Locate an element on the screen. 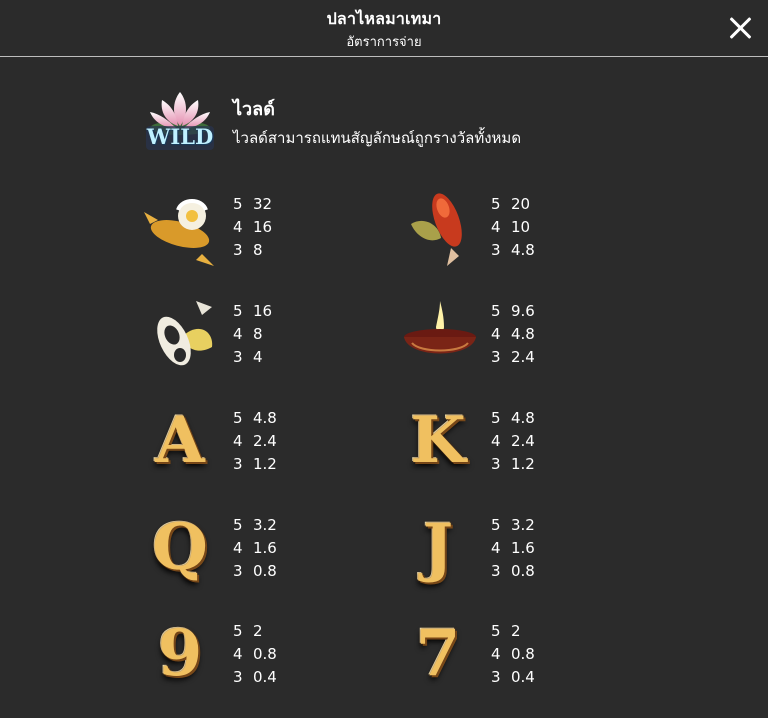  pay-row: 3 4.8 is located at coordinates (513, 250).